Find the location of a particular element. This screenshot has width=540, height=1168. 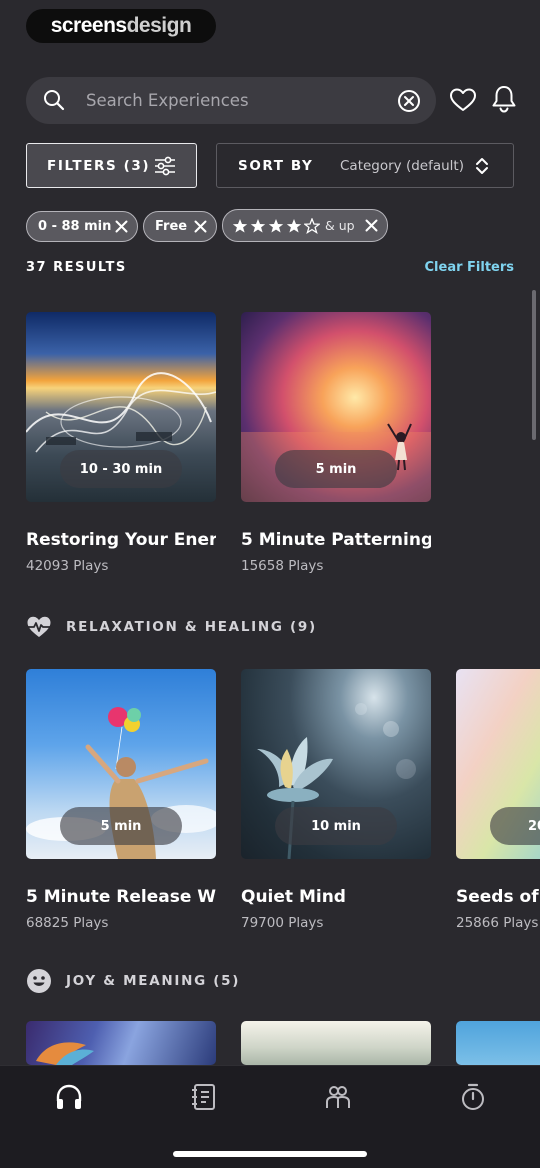

sort-value: Category (default) is located at coordinates (402, 166).